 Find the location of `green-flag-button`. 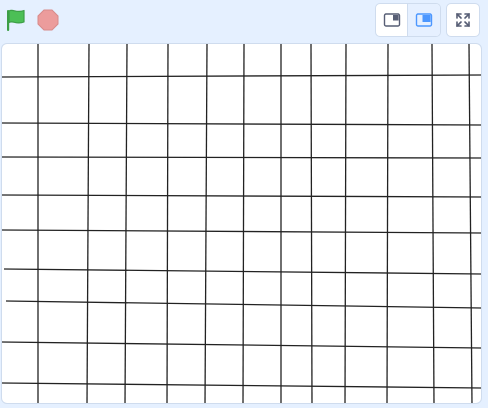

green-flag-button is located at coordinates (16, 20).